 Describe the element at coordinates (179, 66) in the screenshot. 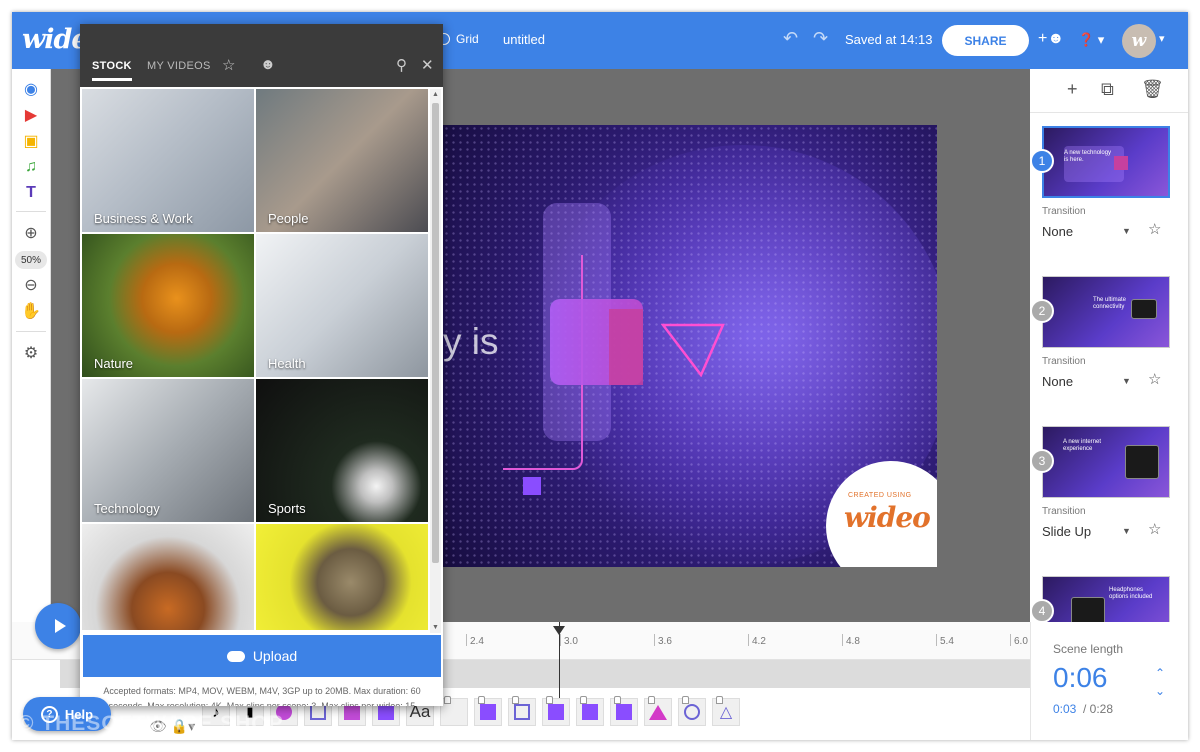

I see `tab-my-videos: MY VIDEOS` at that location.